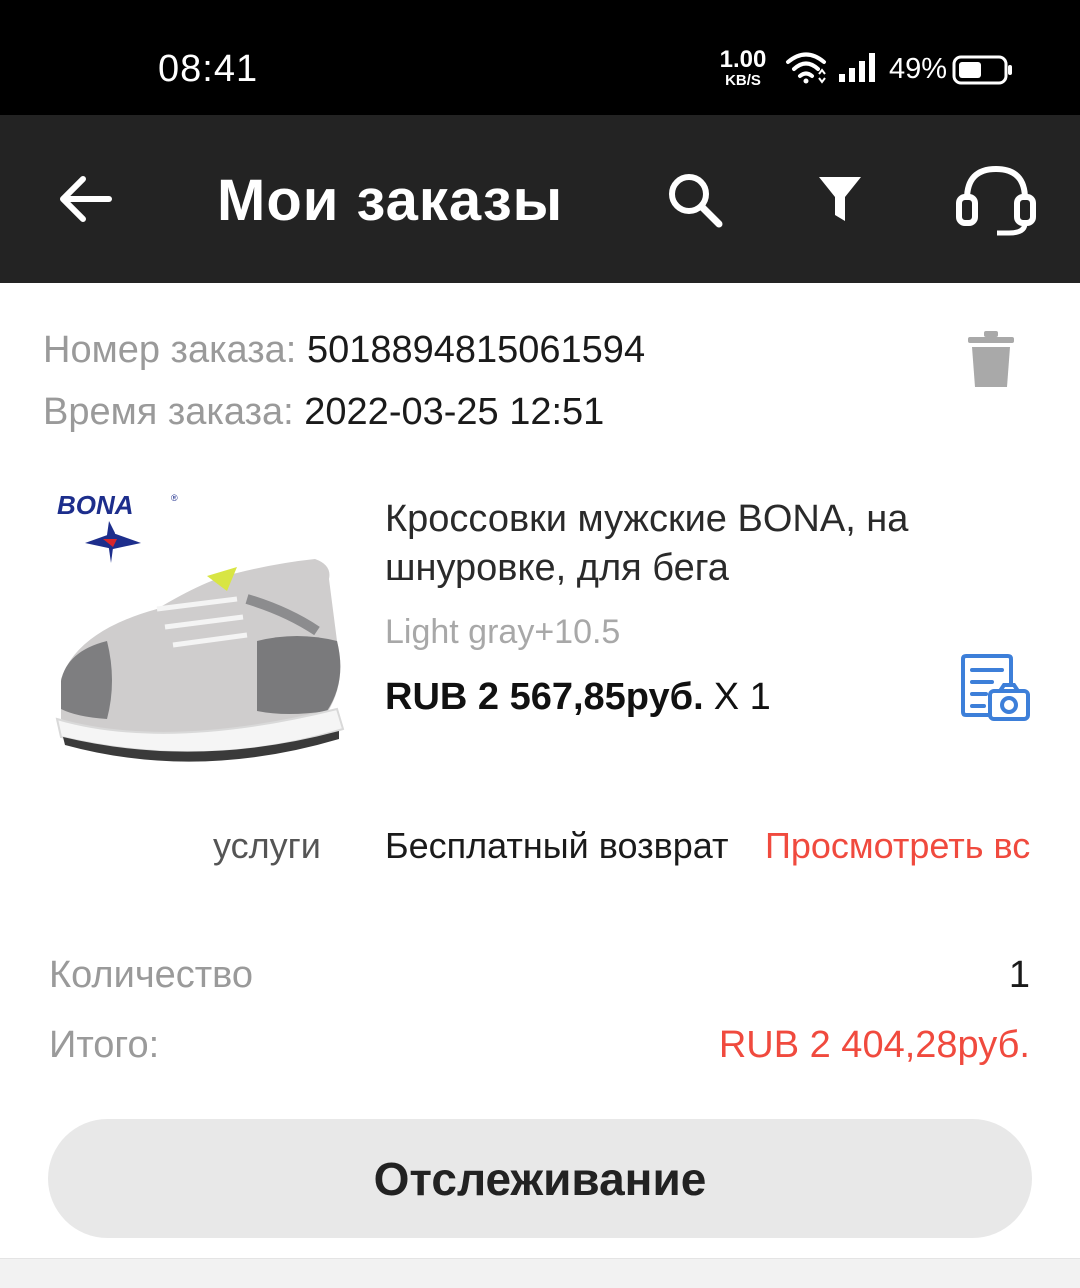 The height and width of the screenshot is (1288, 1080). I want to click on top-app-bar: Мои заказы, so click(540, 199).